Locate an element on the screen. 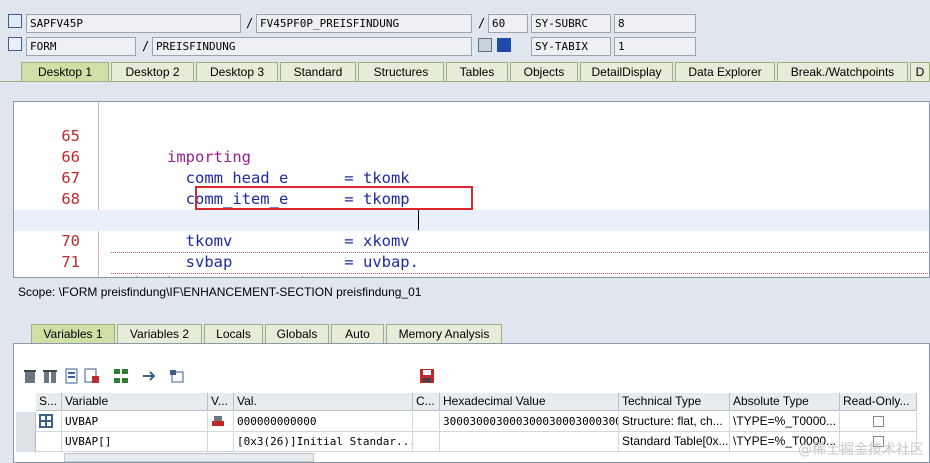  form-icon is located at coordinates (15, 44).